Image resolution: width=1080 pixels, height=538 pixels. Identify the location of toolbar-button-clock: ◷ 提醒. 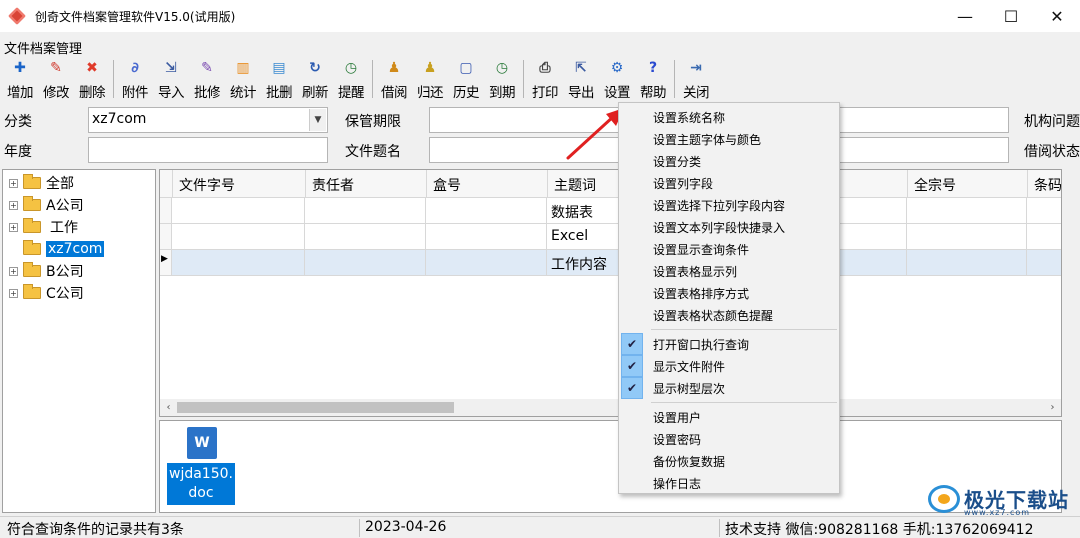
(351, 79).